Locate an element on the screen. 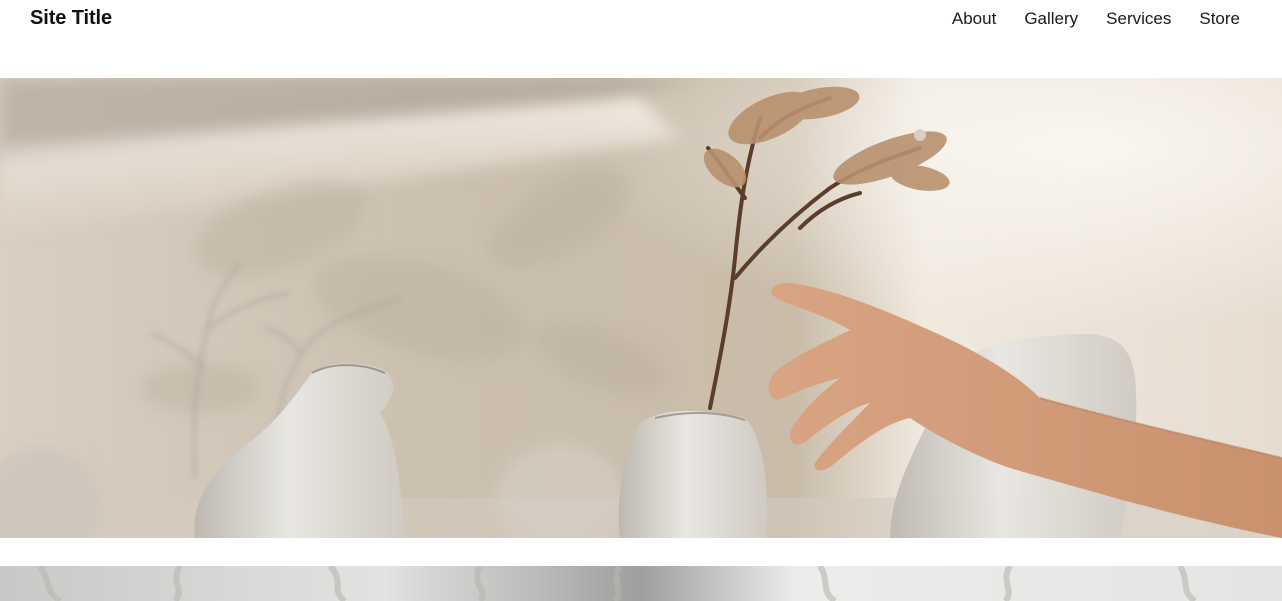 This screenshot has height=601, width=1282. nav-link-gallery: Gallery is located at coordinates (1051, 19).